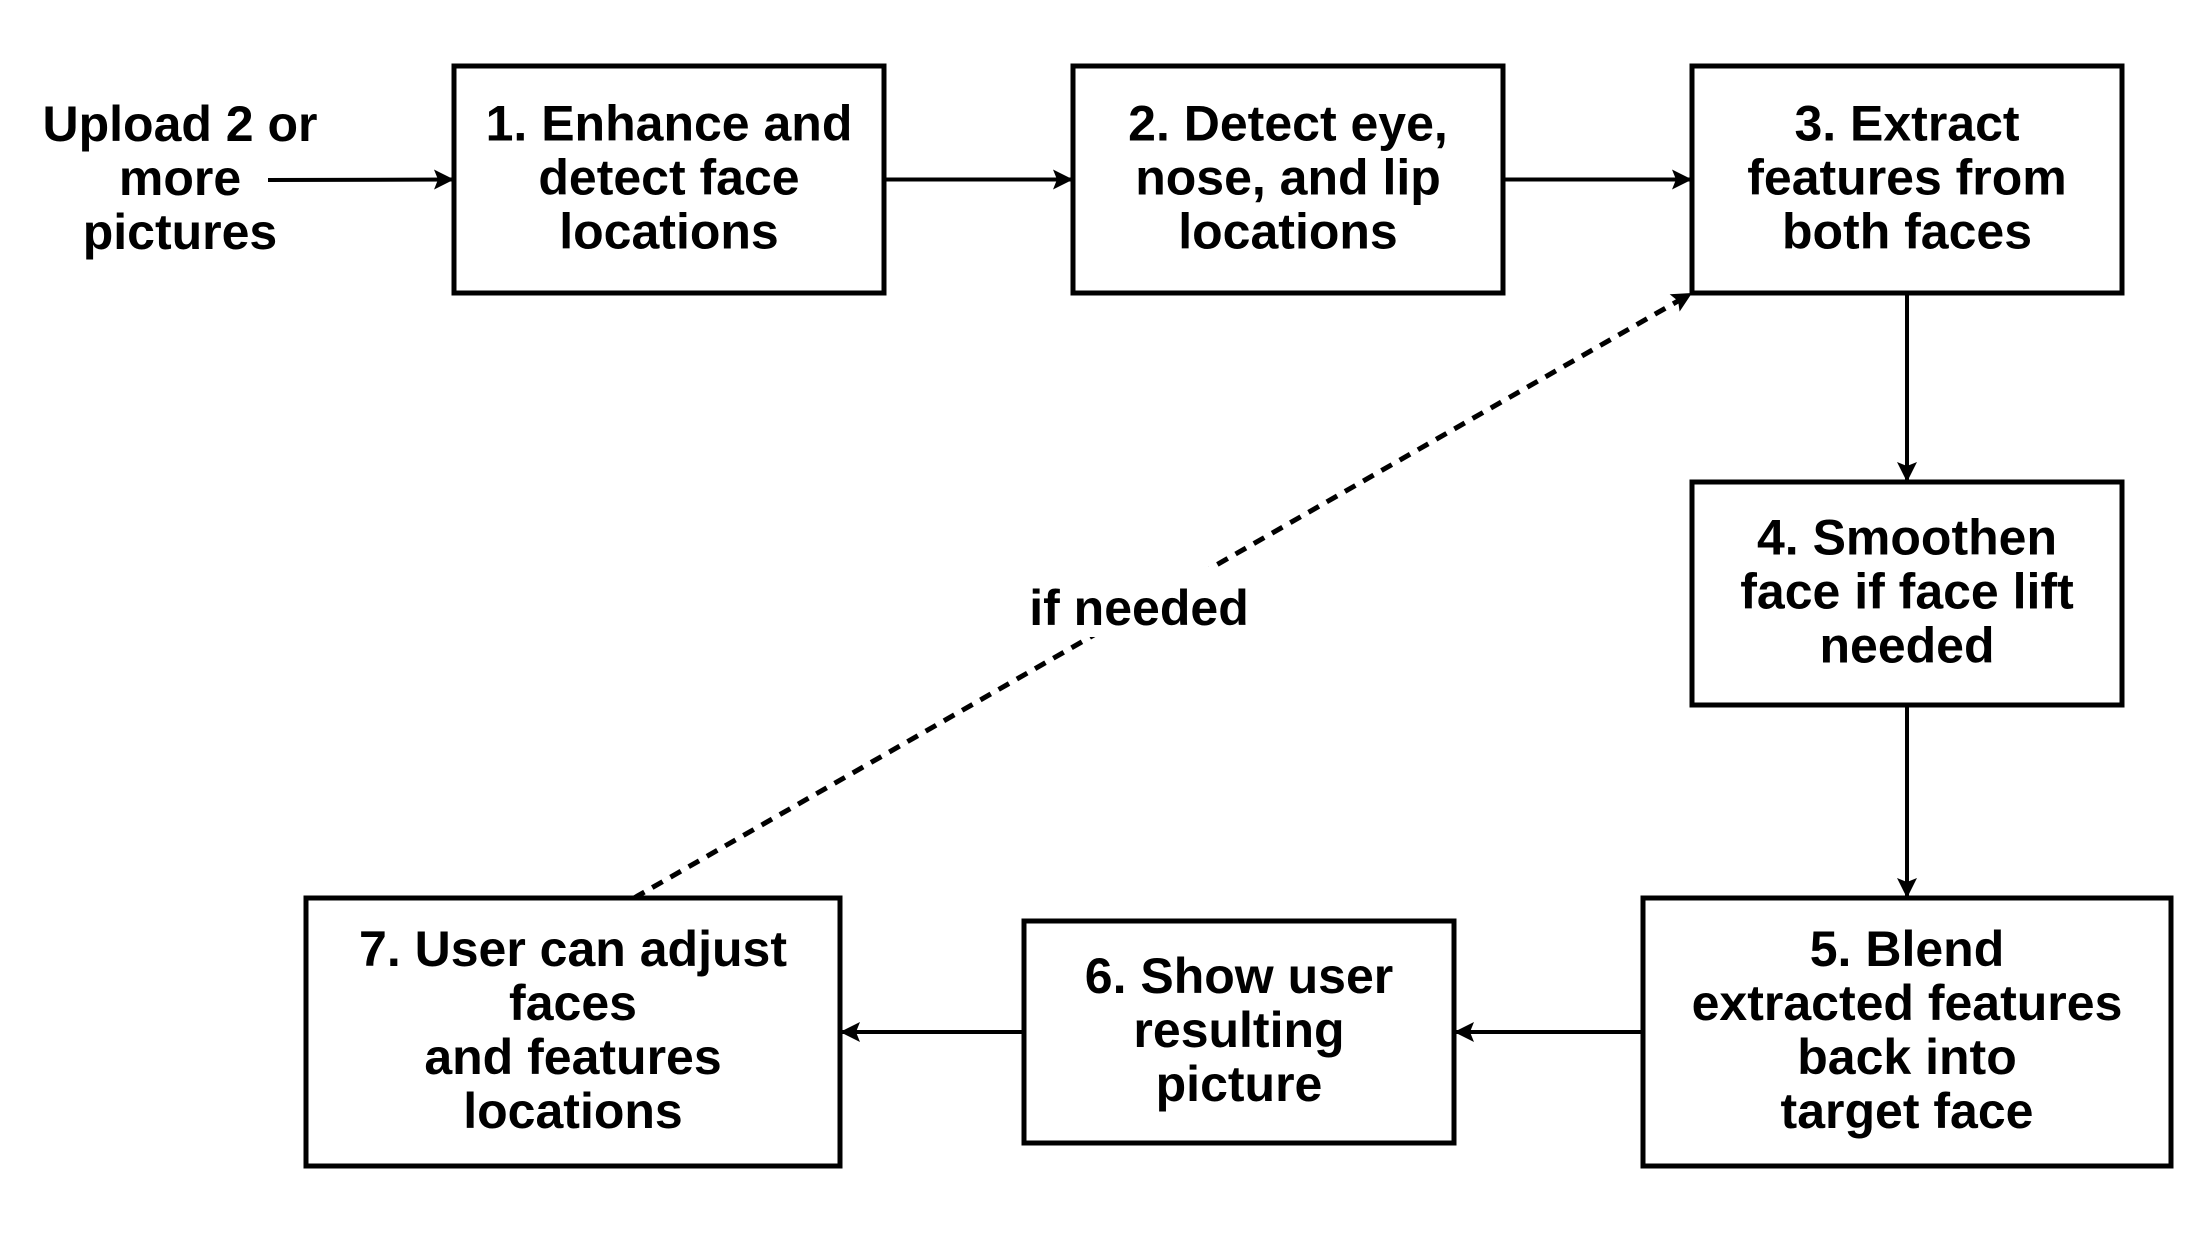  Describe the element at coordinates (1906, 124) in the screenshot. I see `step-3-text-line: 3. Extract` at that location.